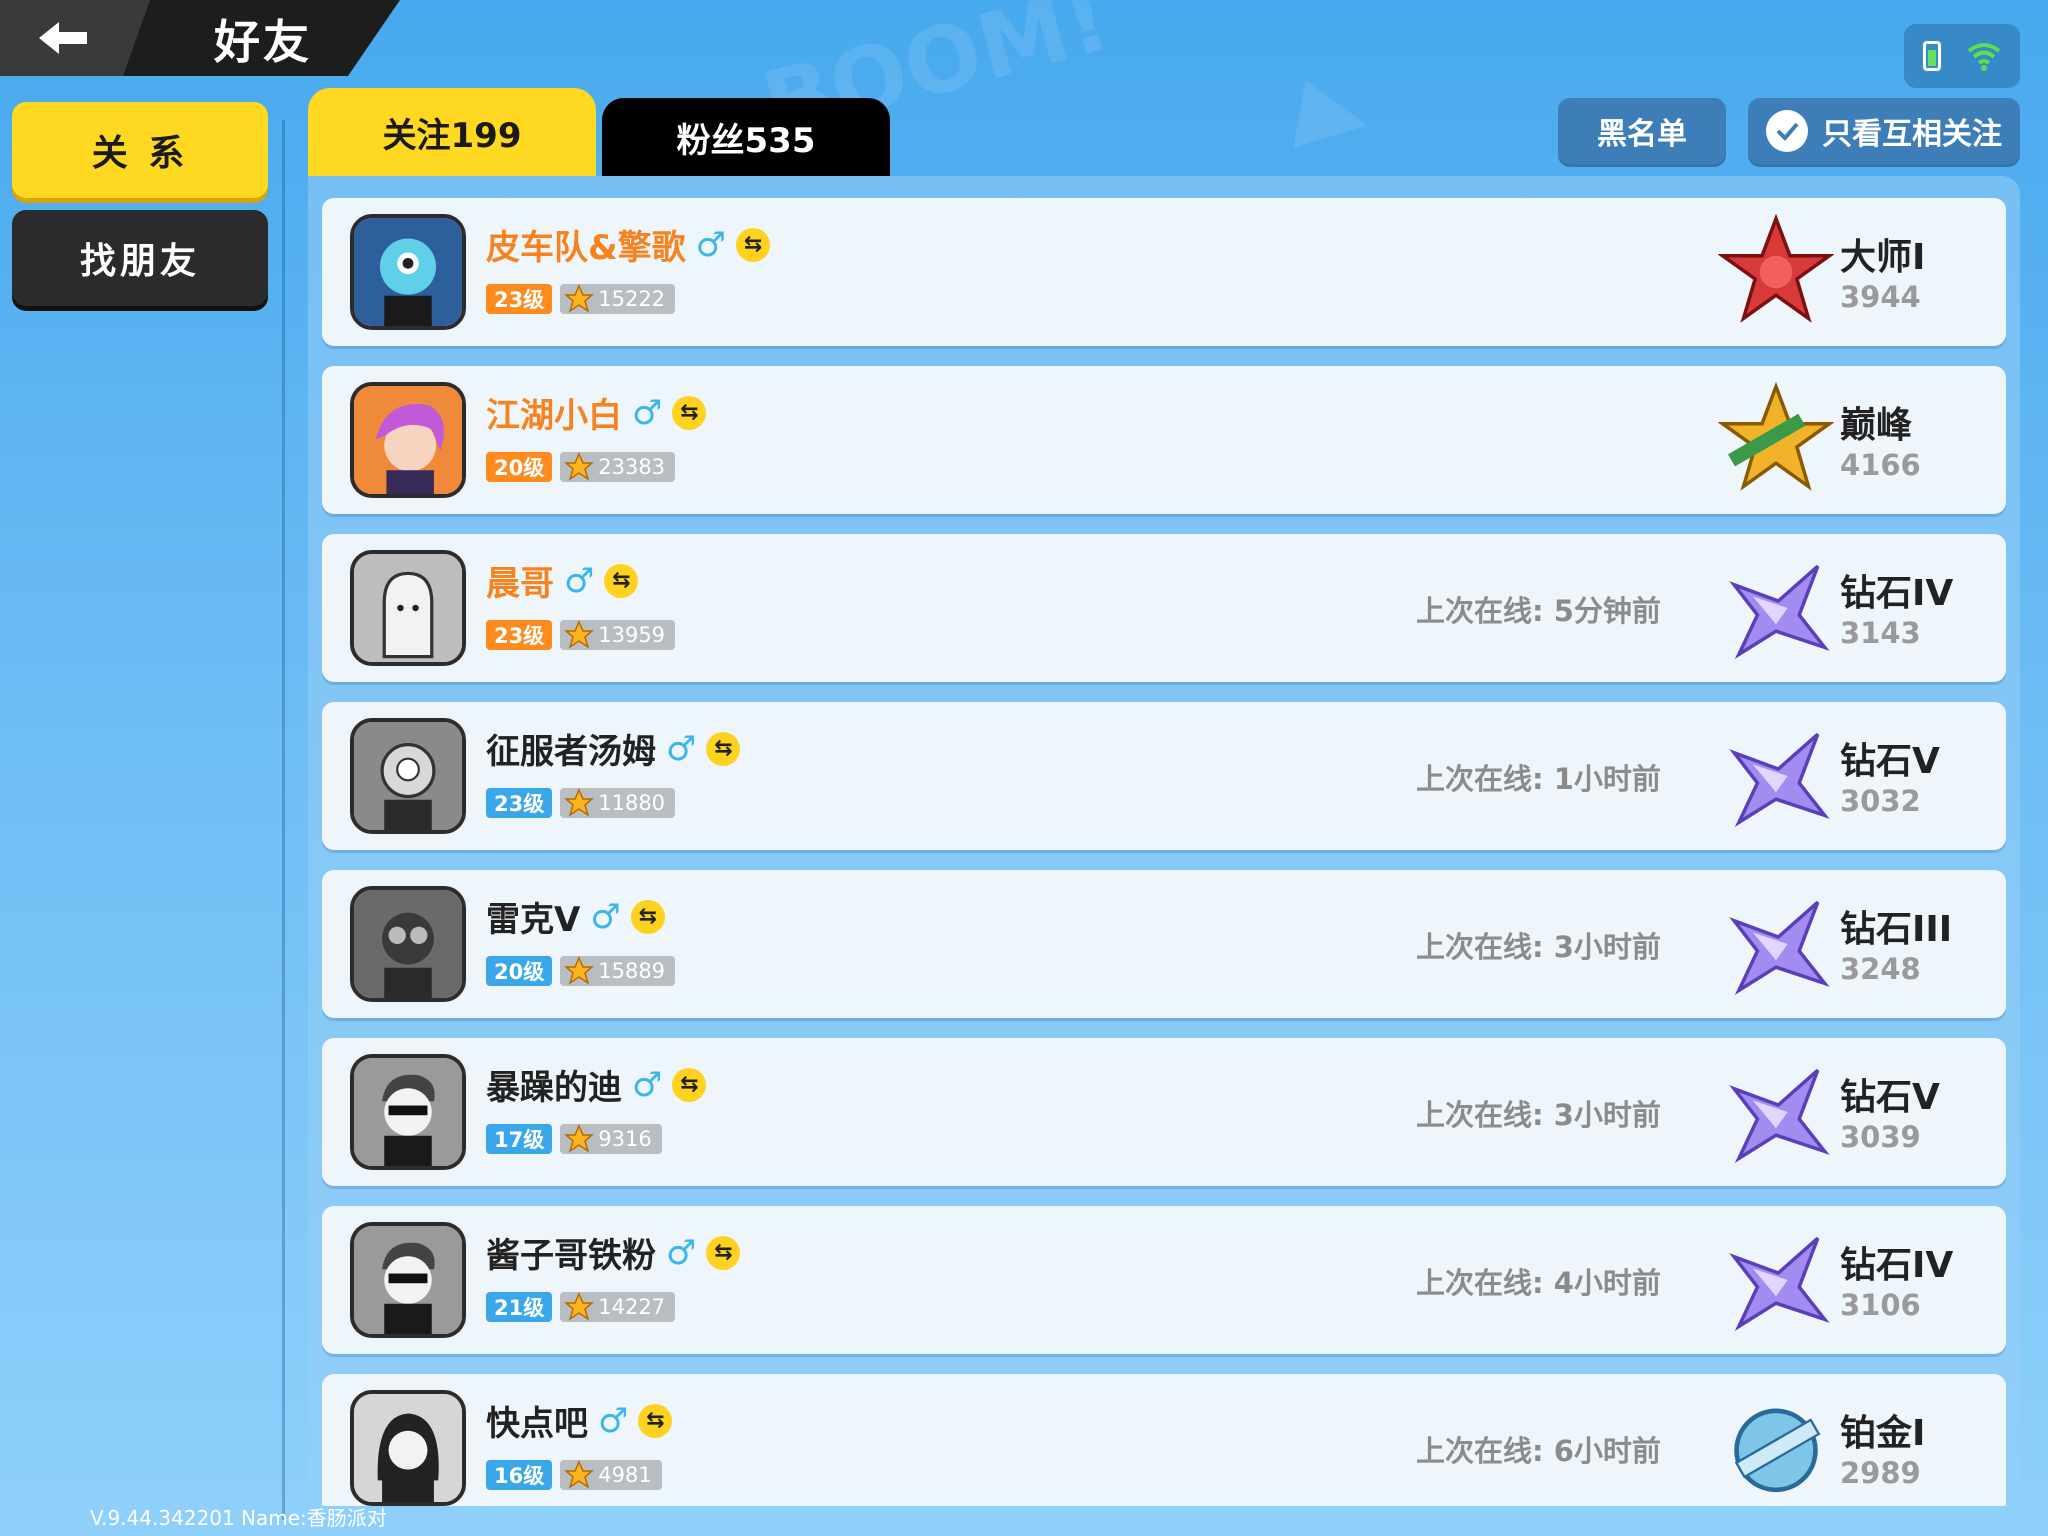 The height and width of the screenshot is (1536, 2048). What do you see at coordinates (1883, 1433) in the screenshot?
I see `rank-name: 铂金I` at bounding box center [1883, 1433].